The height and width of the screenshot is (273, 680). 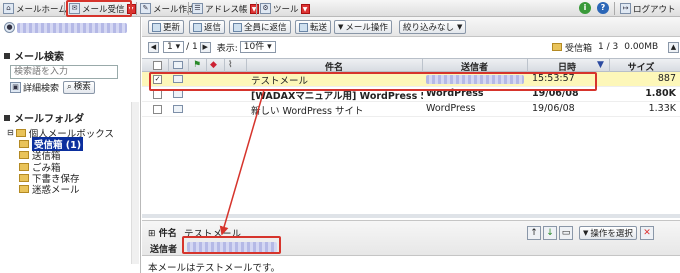 What do you see at coordinates (214, 268) in the screenshot?
I see `preview-body: 本メールはテストメールです。` at bounding box center [214, 268].